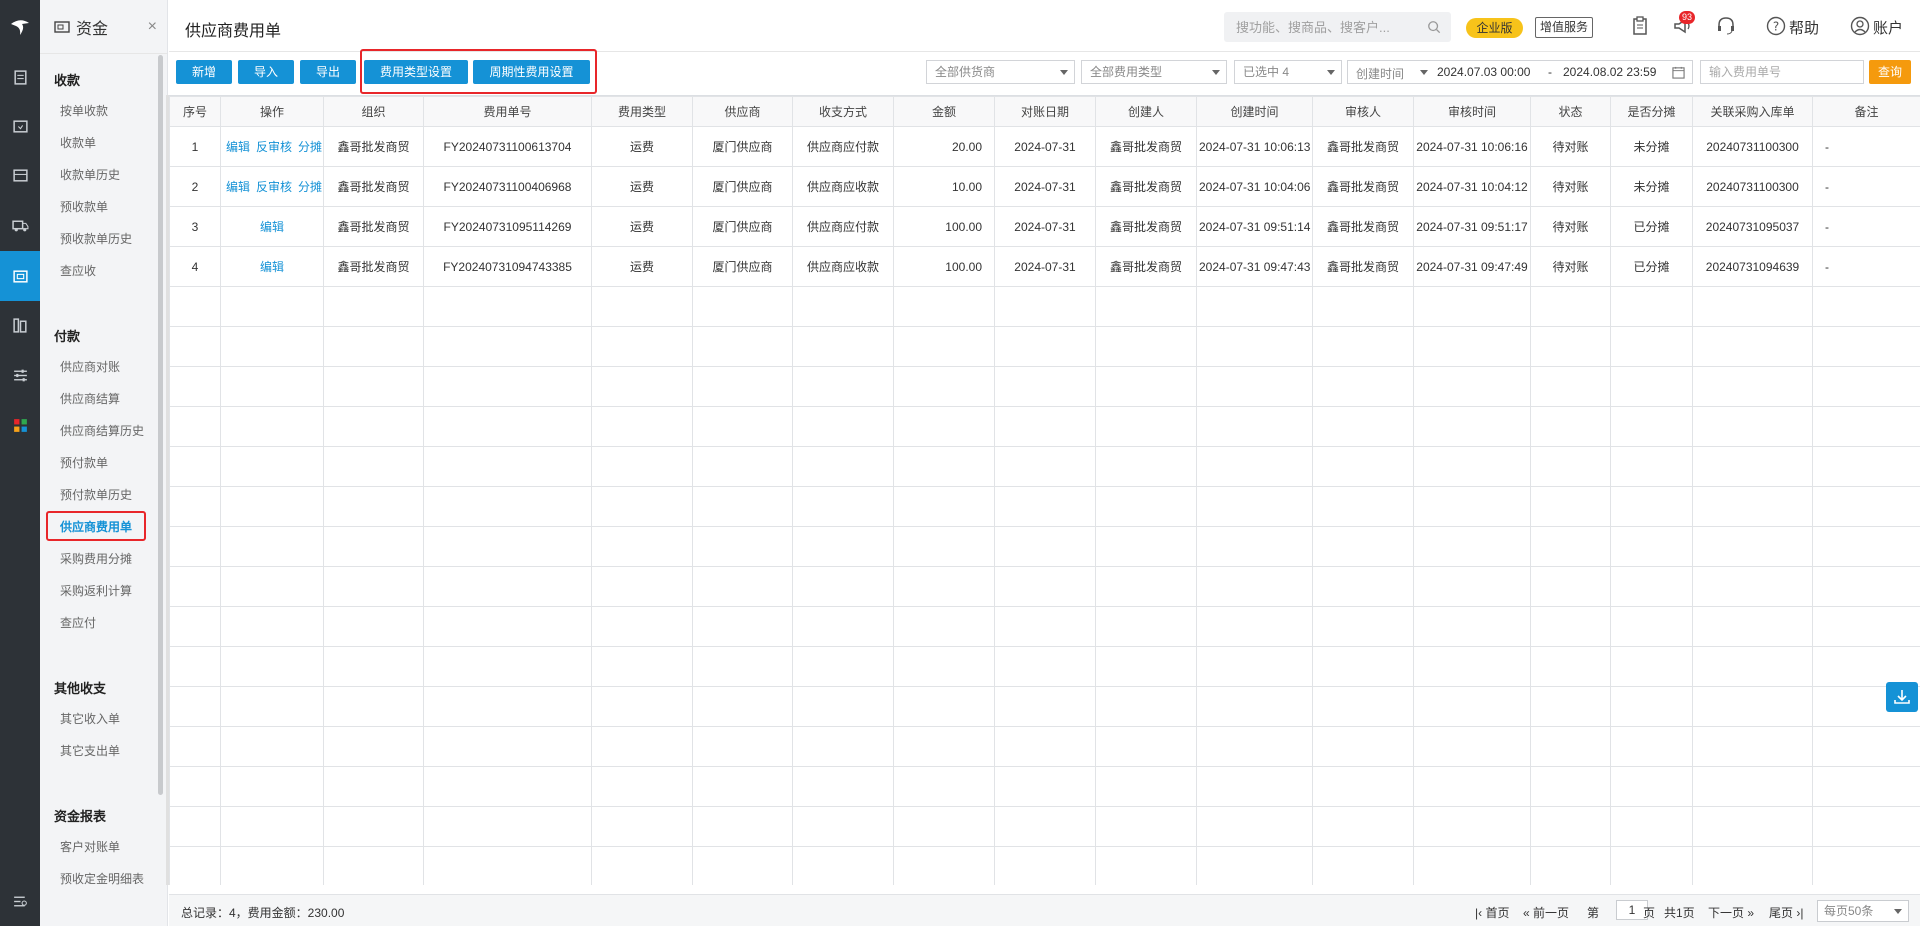 The image size is (1920, 926). Describe the element at coordinates (1752, 111) in the screenshot. I see `column-header: 关联采购入库单` at that location.